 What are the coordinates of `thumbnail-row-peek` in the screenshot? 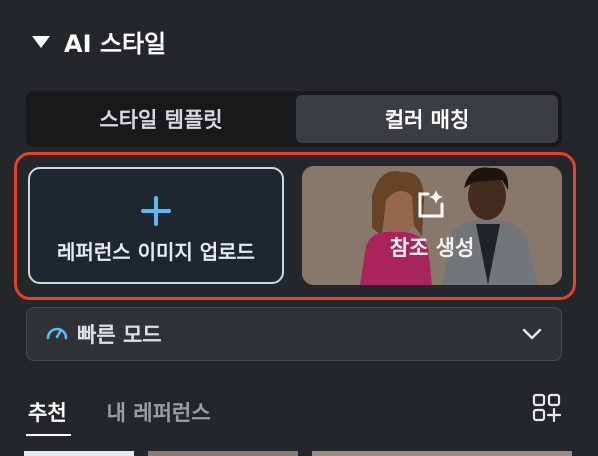 It's located at (298, 453).